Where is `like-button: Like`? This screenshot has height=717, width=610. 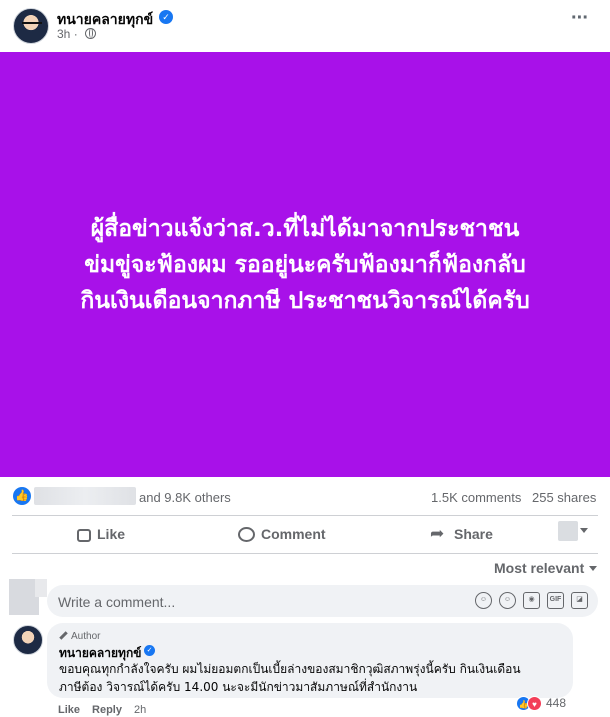 like-button: Like is located at coordinates (101, 534).